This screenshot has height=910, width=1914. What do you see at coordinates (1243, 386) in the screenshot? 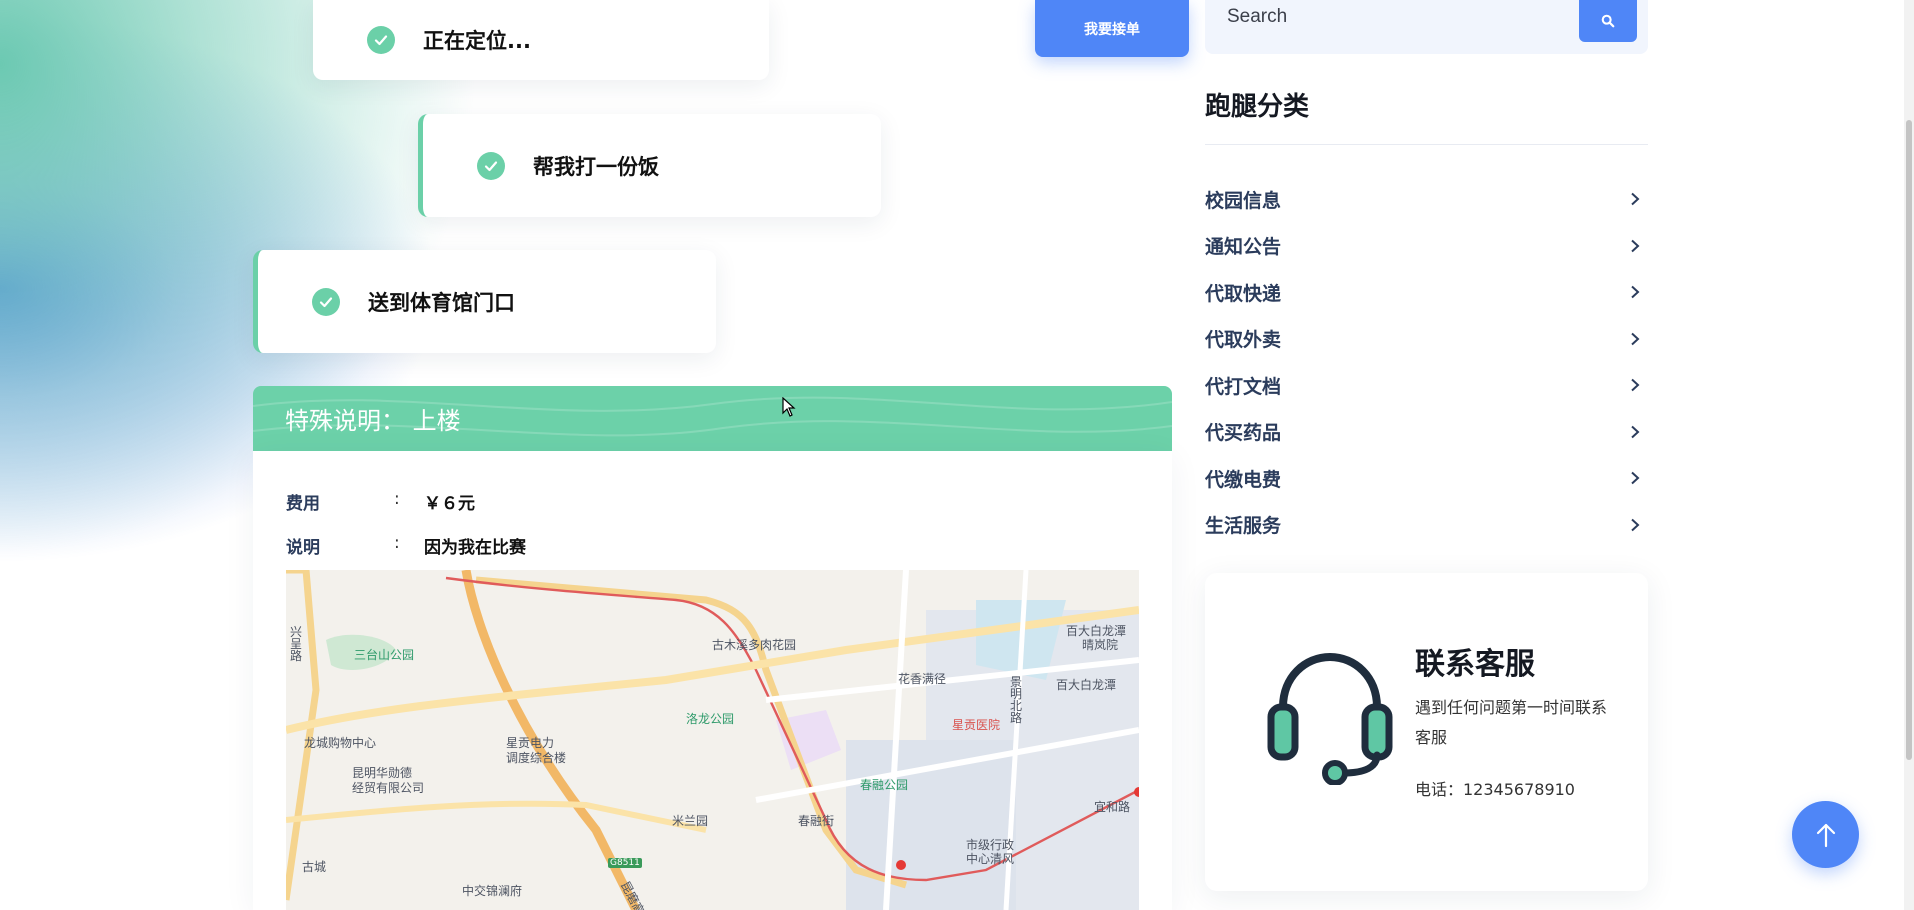
I see `category-label: 代打文档` at bounding box center [1243, 386].